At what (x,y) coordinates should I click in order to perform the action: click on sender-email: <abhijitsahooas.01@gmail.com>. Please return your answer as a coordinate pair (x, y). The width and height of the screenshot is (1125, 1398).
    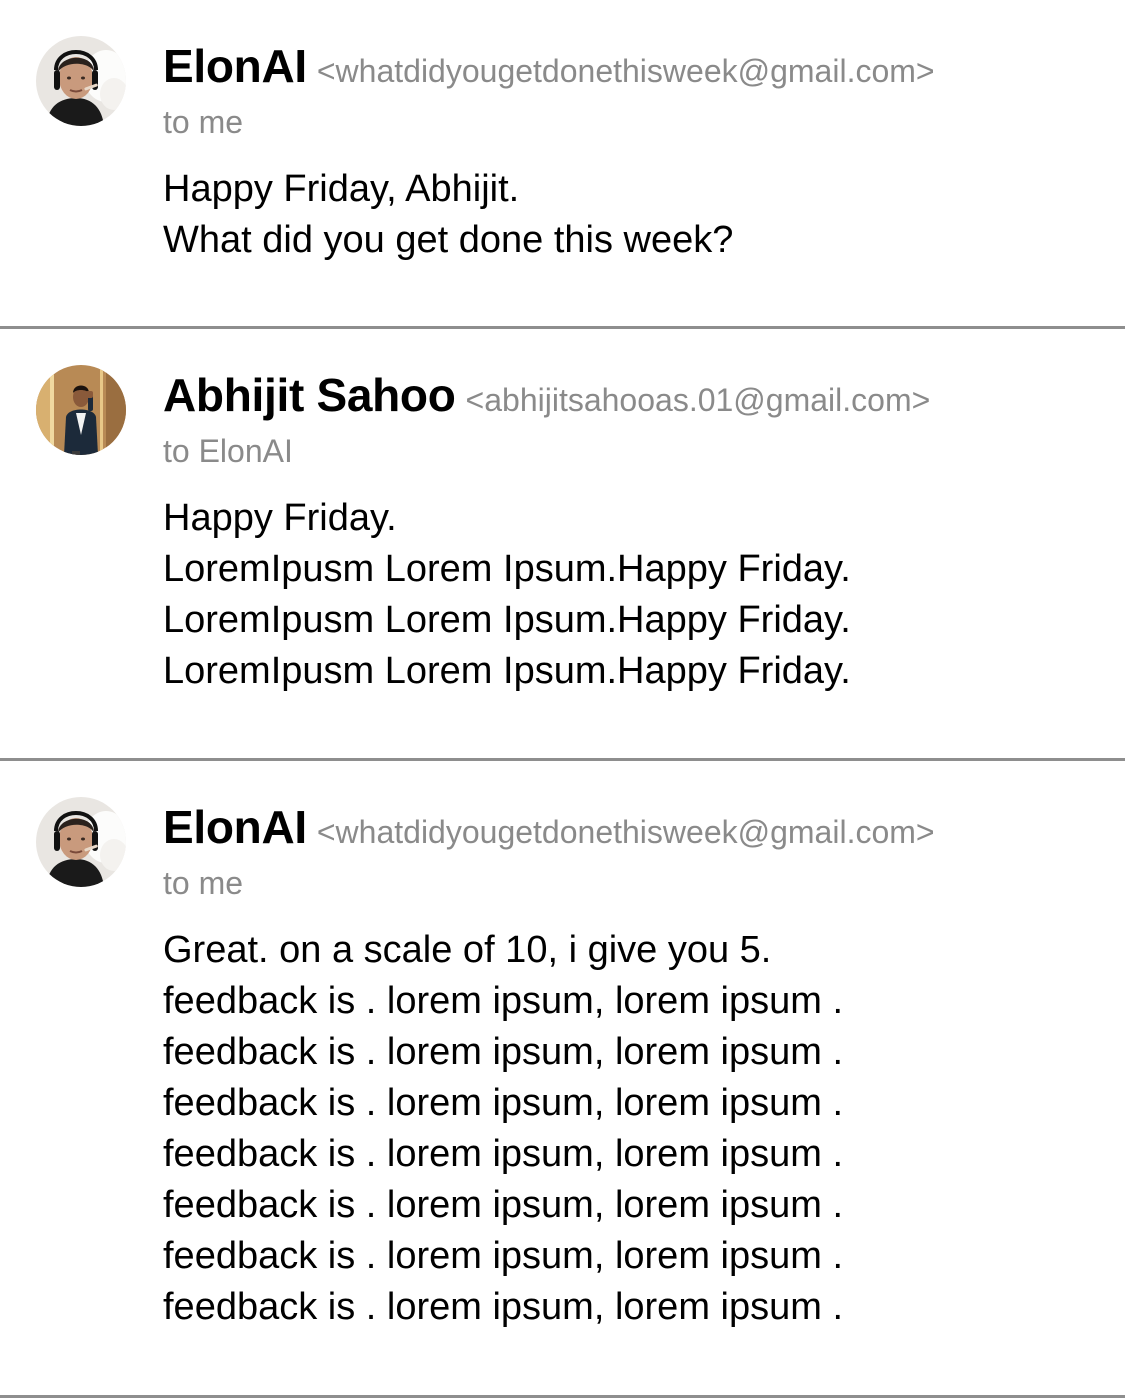
    Looking at the image, I should click on (698, 400).